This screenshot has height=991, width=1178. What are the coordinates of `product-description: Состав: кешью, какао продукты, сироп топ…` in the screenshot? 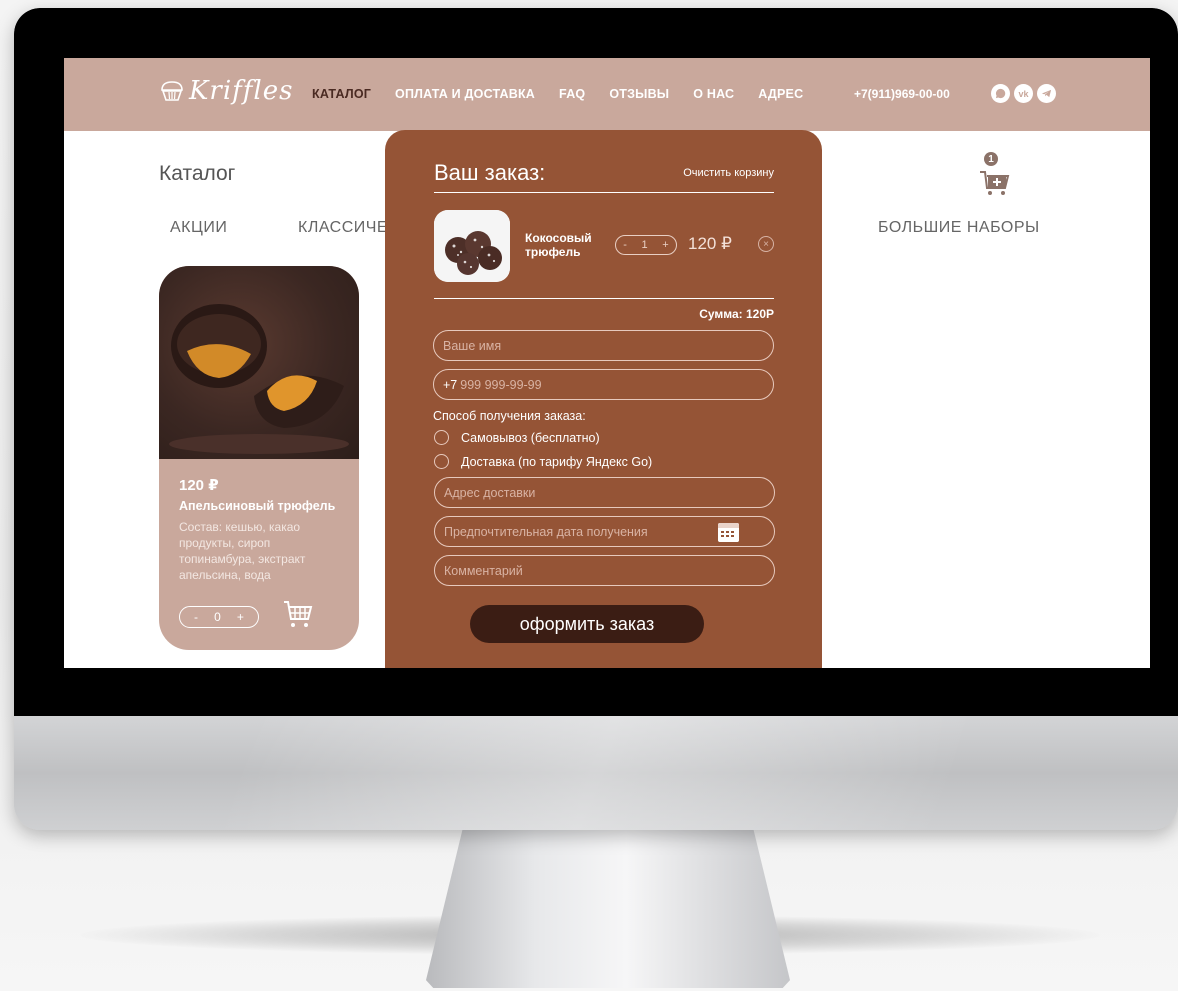 It's located at (242, 551).